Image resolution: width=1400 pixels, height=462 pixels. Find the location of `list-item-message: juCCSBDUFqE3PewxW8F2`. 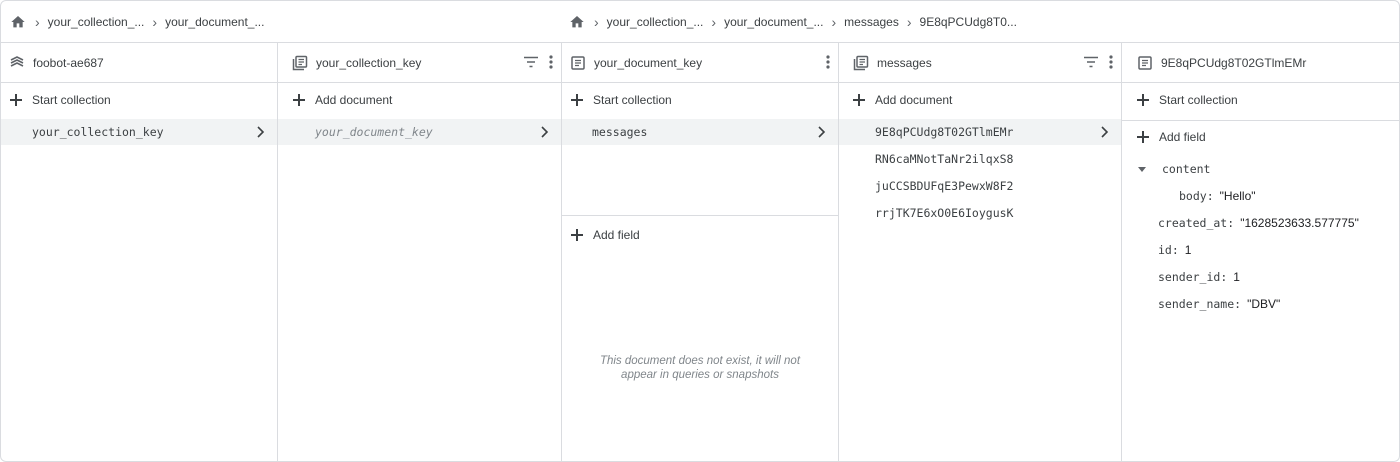

list-item-message: juCCSBDUFqE3PewxW8F2 is located at coordinates (980, 186).